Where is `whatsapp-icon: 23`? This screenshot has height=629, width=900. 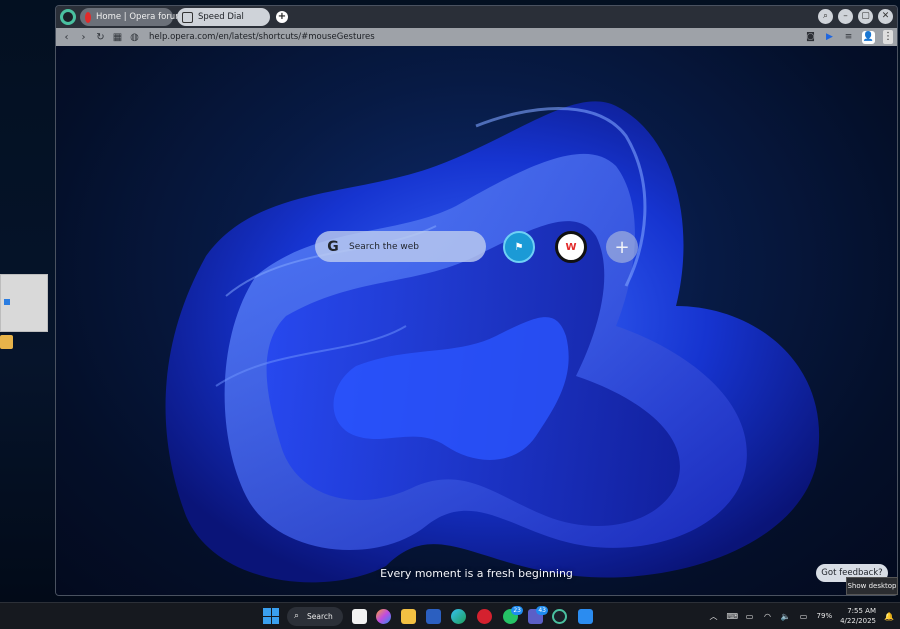 whatsapp-icon: 23 is located at coordinates (513, 615).